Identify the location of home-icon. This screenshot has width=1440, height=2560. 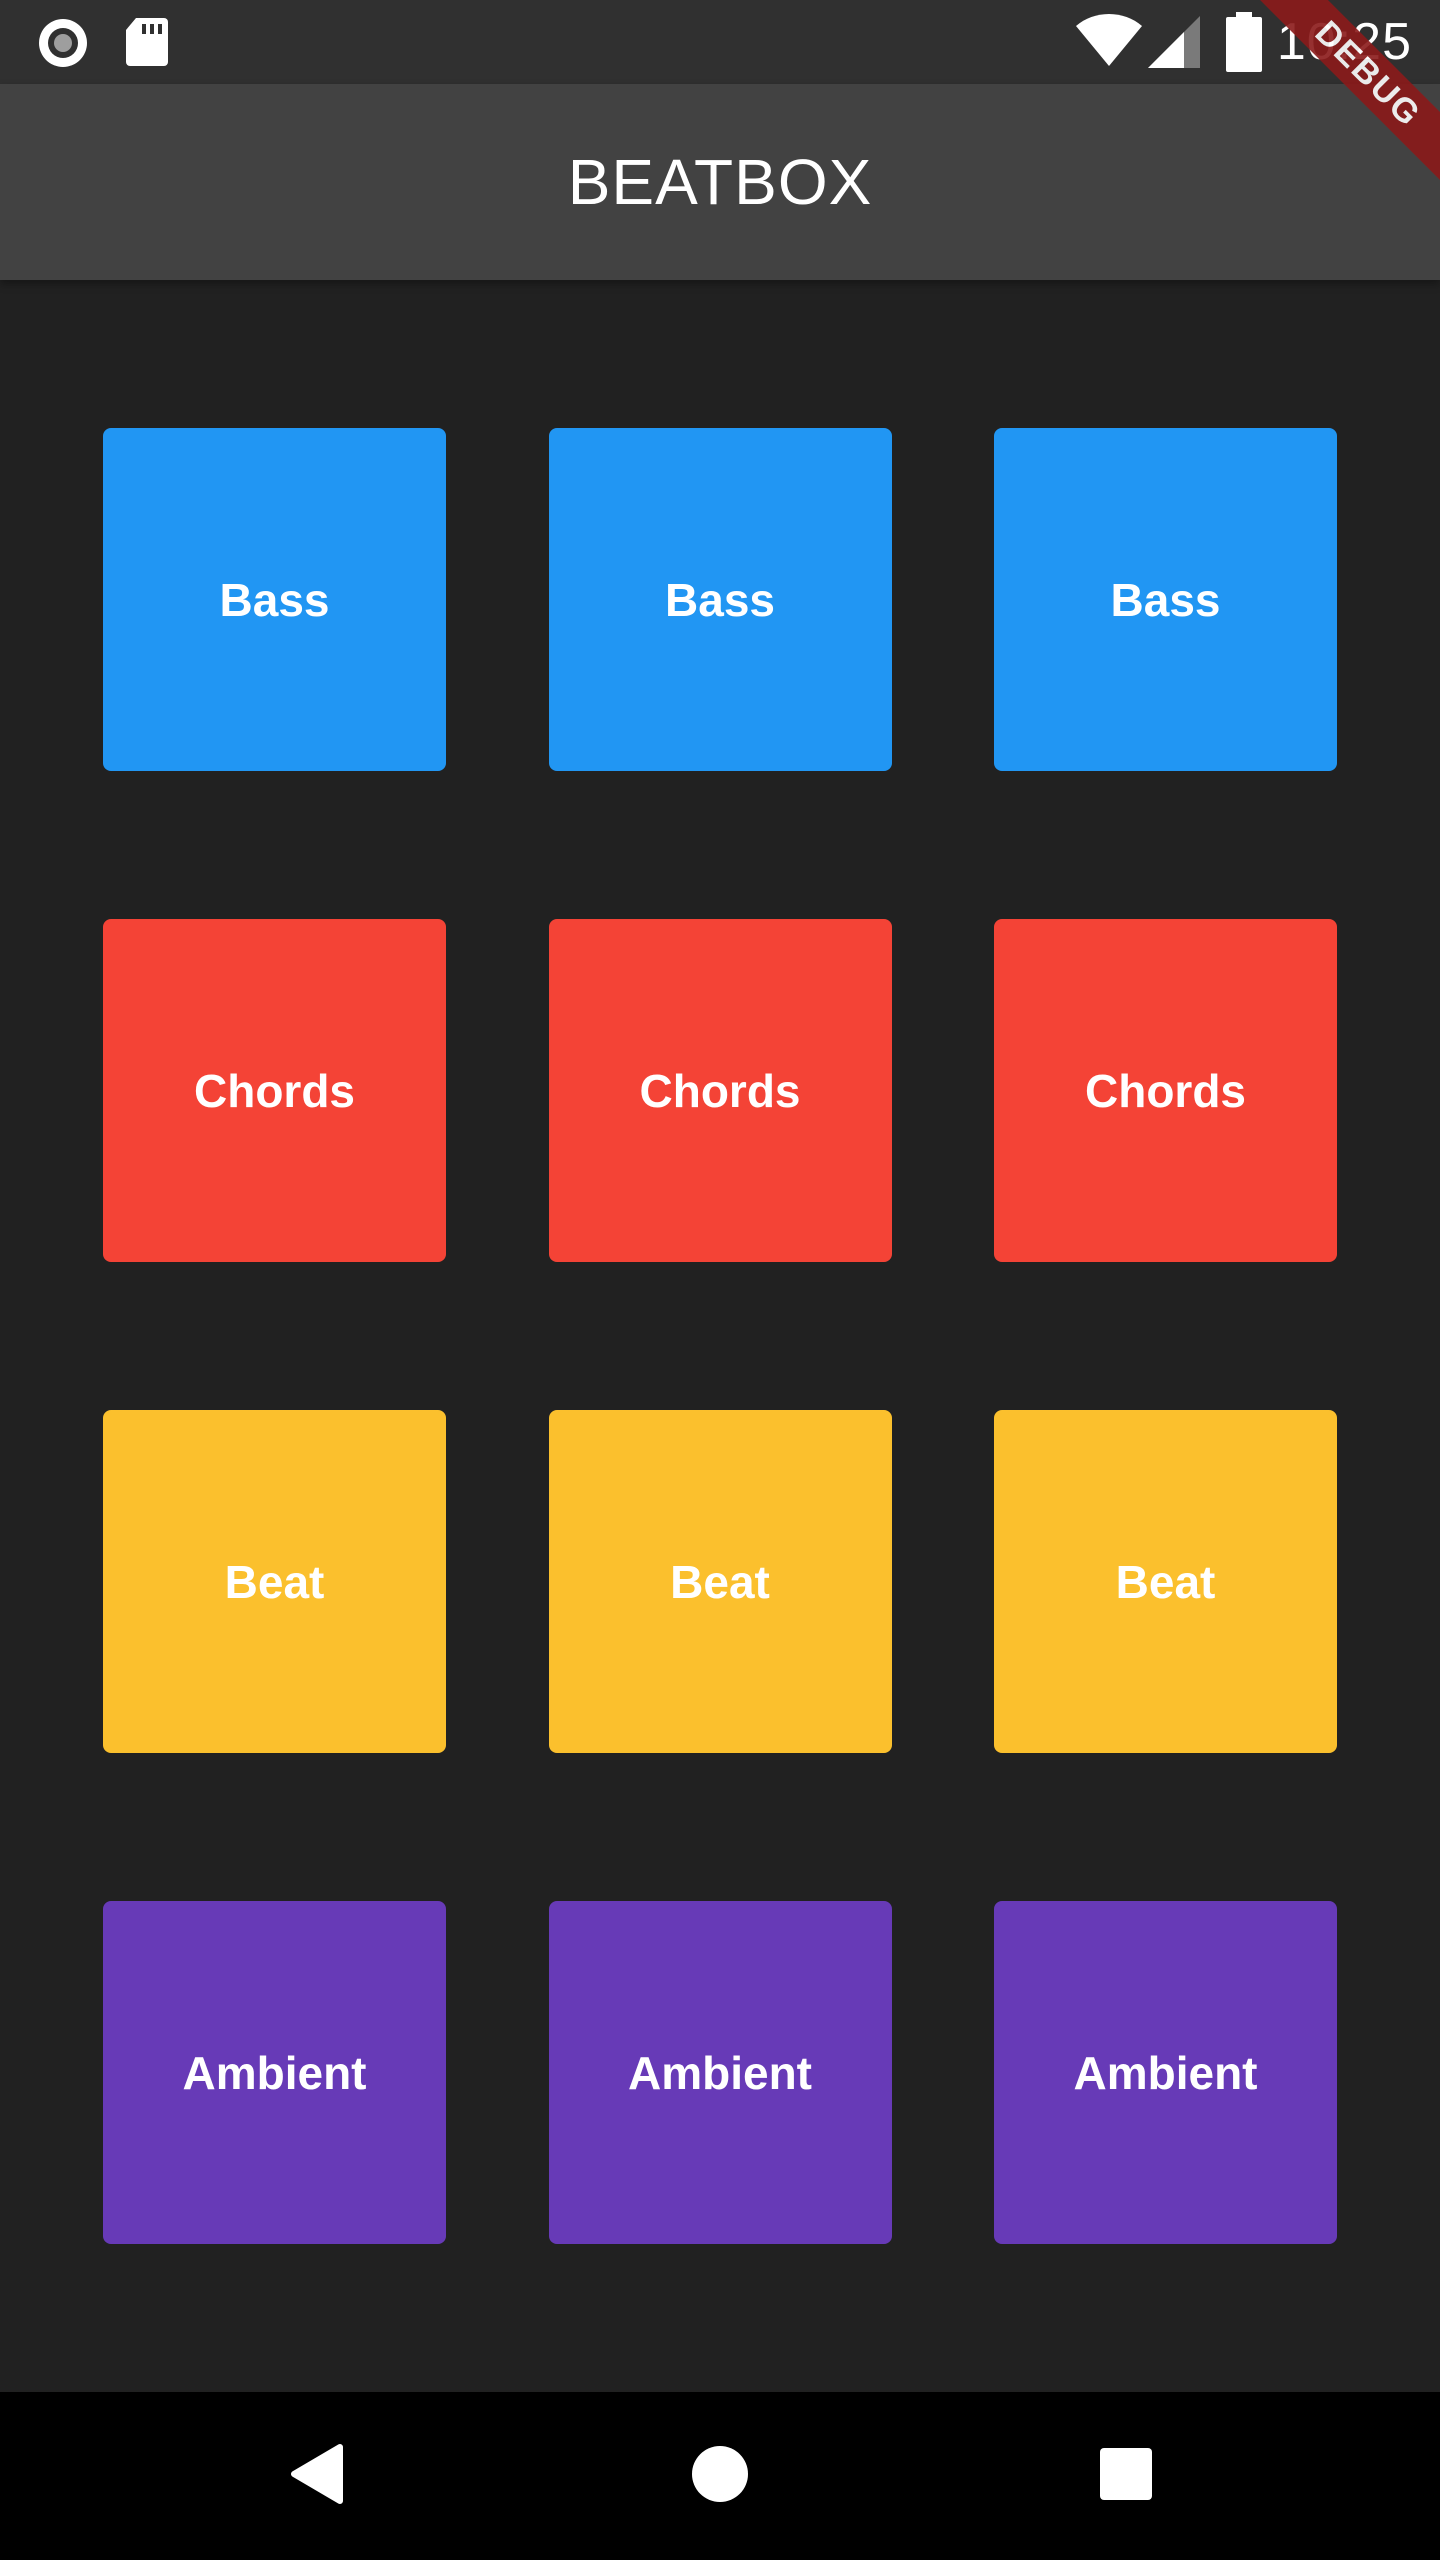
(720, 2476).